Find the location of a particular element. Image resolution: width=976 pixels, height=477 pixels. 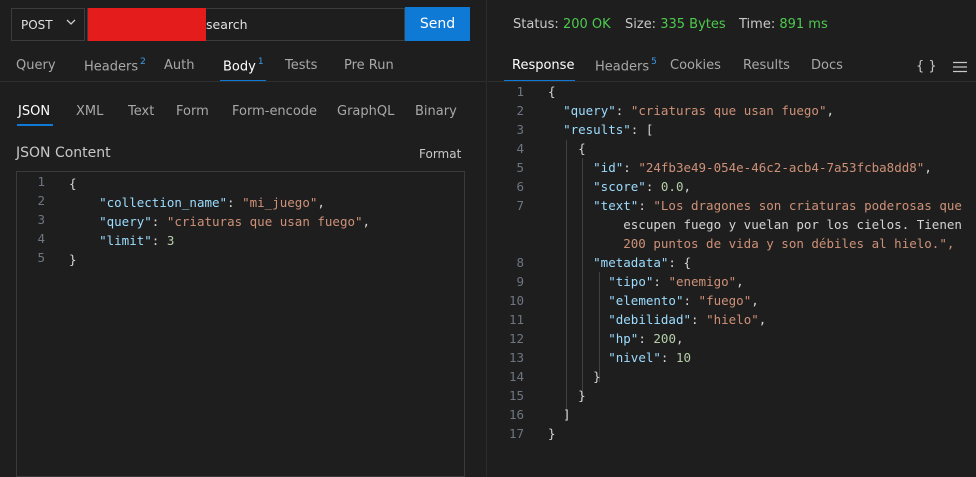

body-tab-form: Form is located at coordinates (192, 111).